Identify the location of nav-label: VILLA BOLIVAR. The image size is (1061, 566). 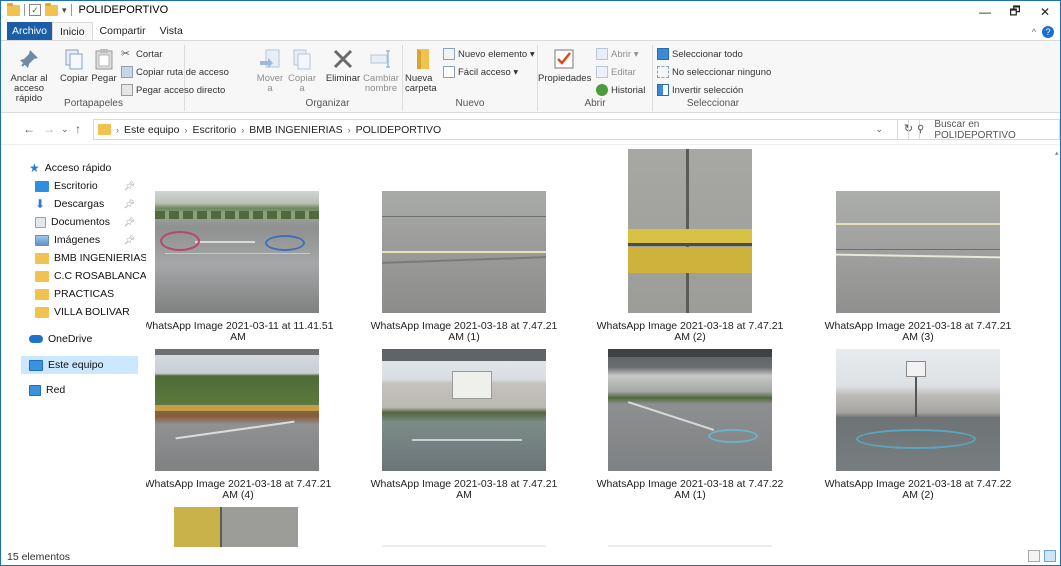
(92, 312).